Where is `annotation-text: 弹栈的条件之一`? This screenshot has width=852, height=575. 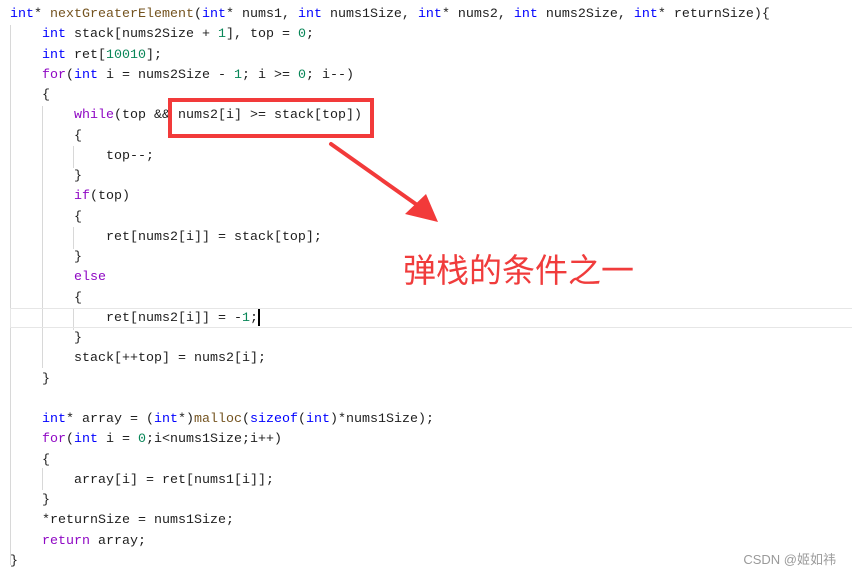
annotation-text: 弹栈的条件之一 is located at coordinates (518, 270).